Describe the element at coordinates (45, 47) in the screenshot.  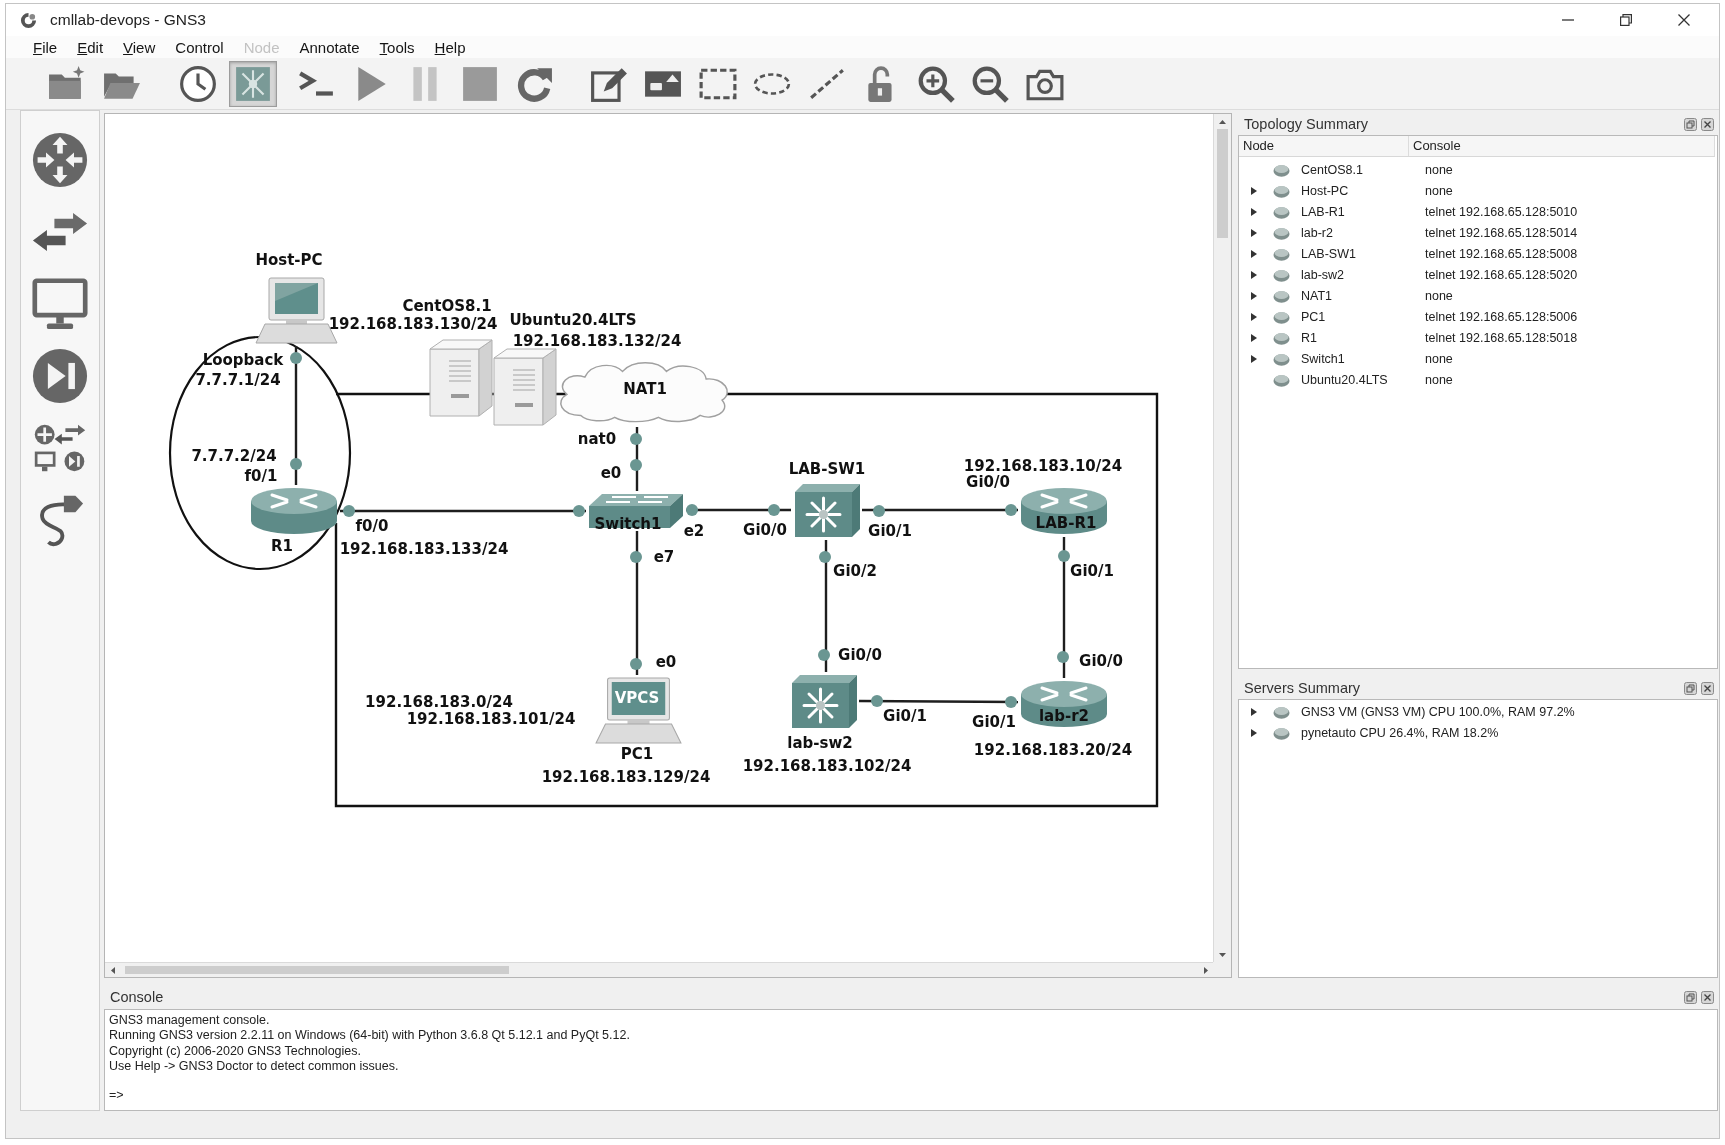
I see `menu-item: File` at that location.